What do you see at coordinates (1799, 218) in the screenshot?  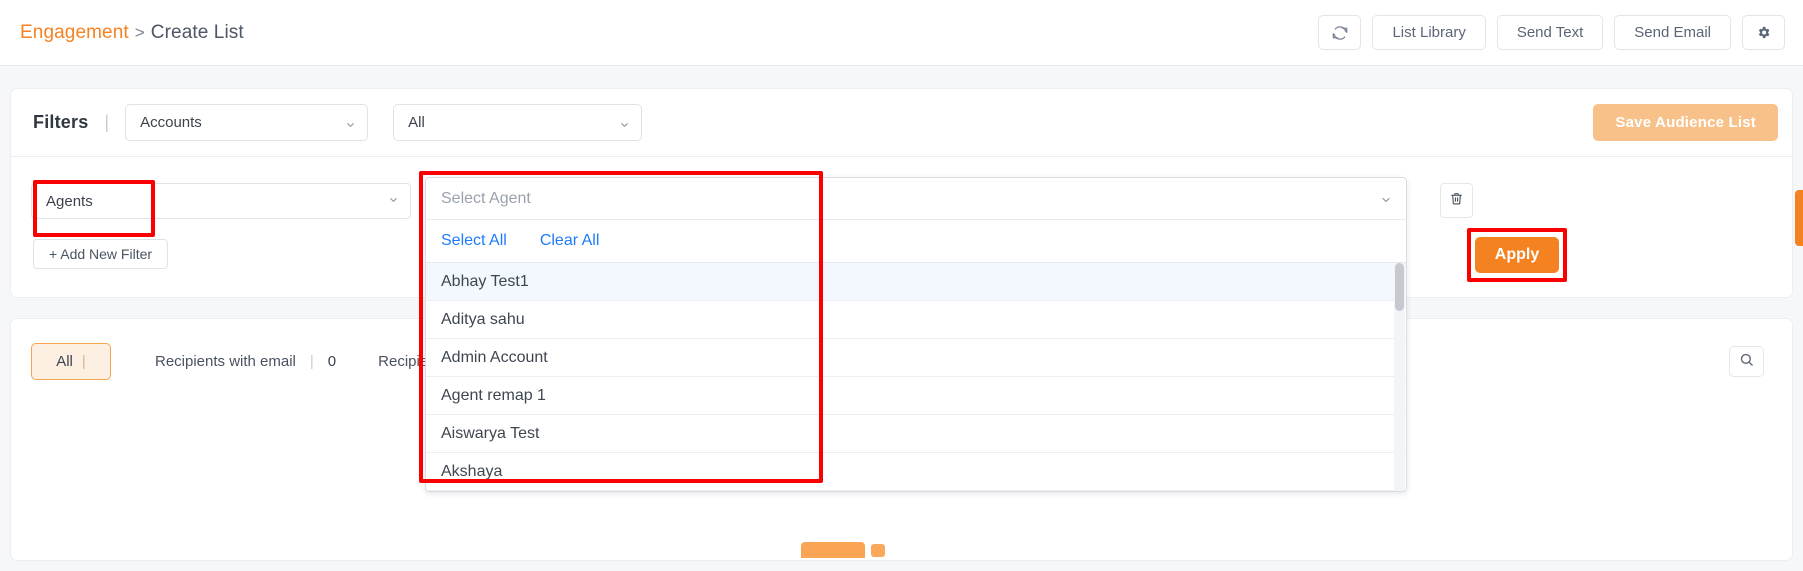 I see `edge-orange-action` at bounding box center [1799, 218].